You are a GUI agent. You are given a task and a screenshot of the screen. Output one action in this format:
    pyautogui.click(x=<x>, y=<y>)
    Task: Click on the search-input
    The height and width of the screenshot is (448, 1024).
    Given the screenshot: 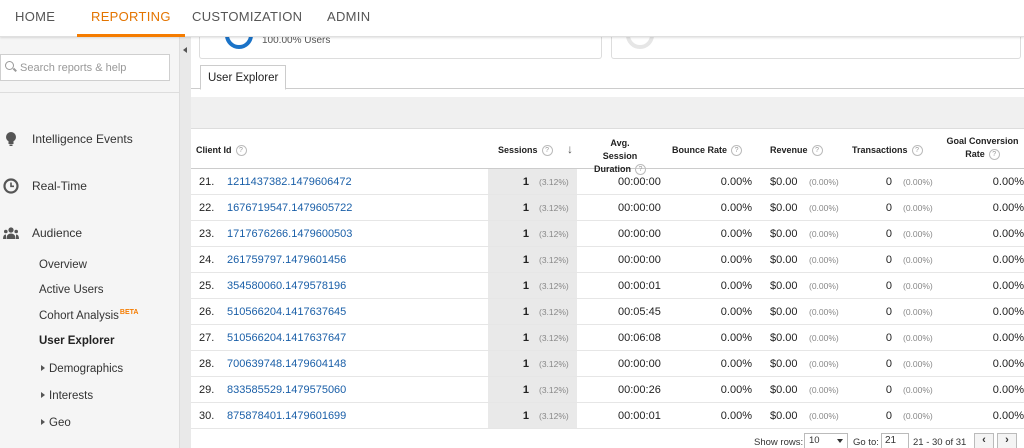 What is the action you would take?
    pyautogui.click(x=92, y=68)
    